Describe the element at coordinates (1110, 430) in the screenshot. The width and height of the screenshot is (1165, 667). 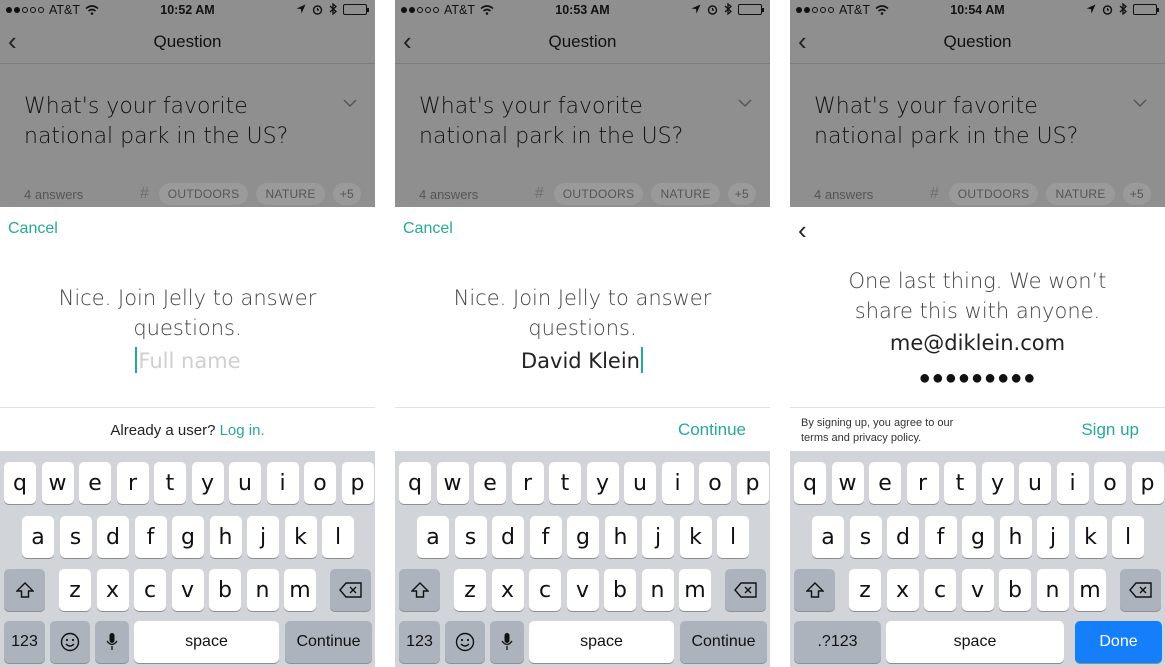
I see `sign-up-button: Sign up` at that location.